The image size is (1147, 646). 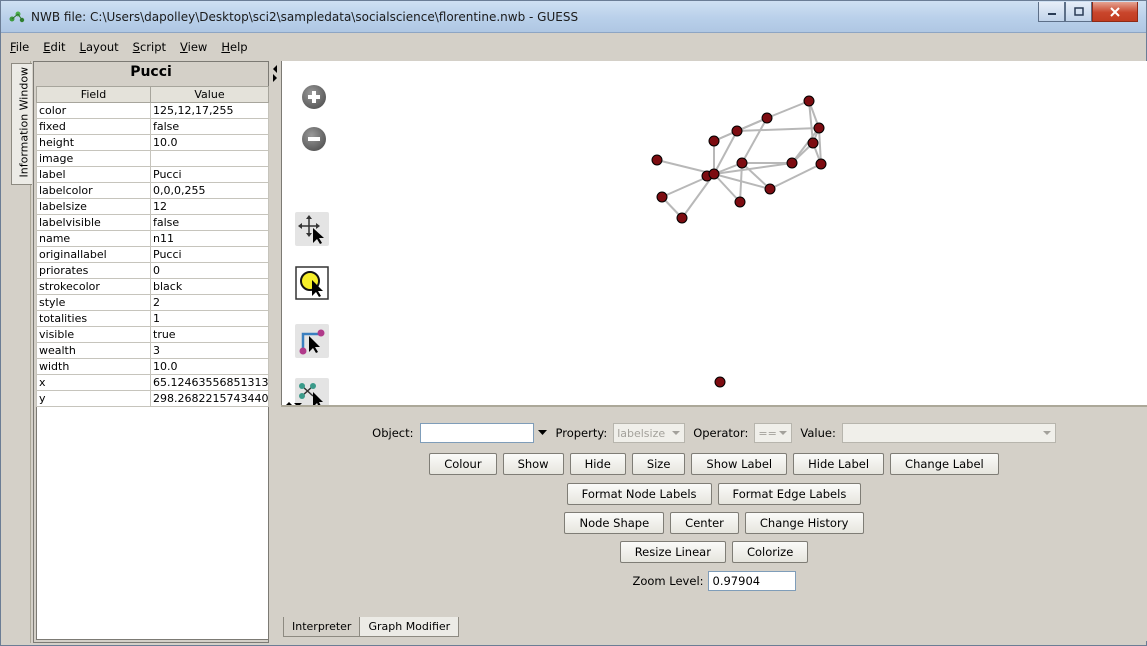 I want to click on info-value-cell: true, so click(x=209, y=334).